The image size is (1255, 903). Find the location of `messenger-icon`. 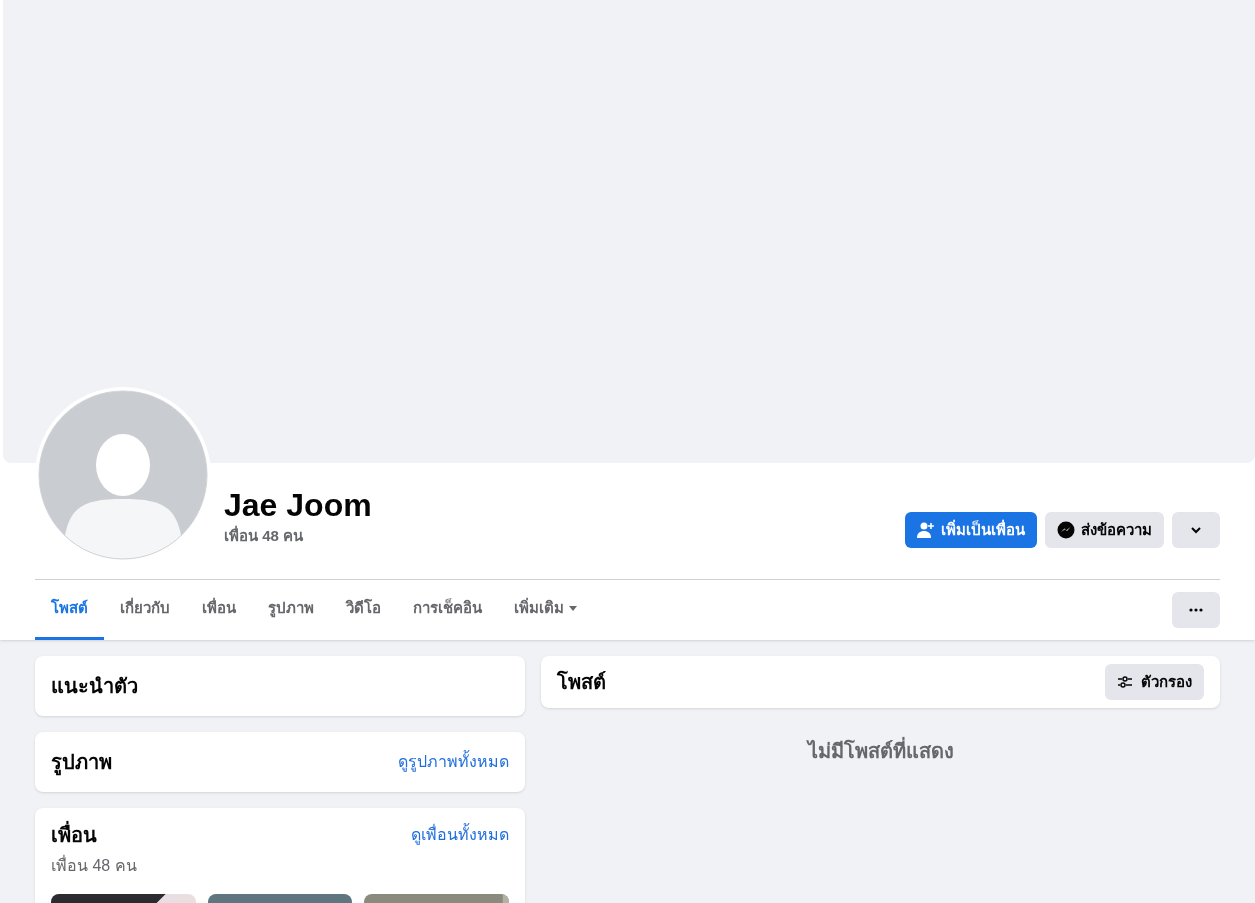

messenger-icon is located at coordinates (1066, 530).